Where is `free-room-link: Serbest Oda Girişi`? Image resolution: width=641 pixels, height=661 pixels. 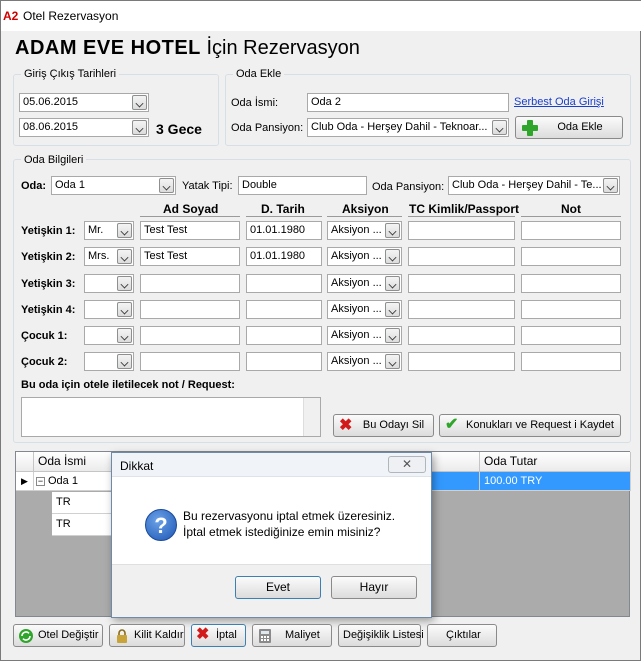
free-room-link: Serbest Oda Girişi is located at coordinates (559, 102).